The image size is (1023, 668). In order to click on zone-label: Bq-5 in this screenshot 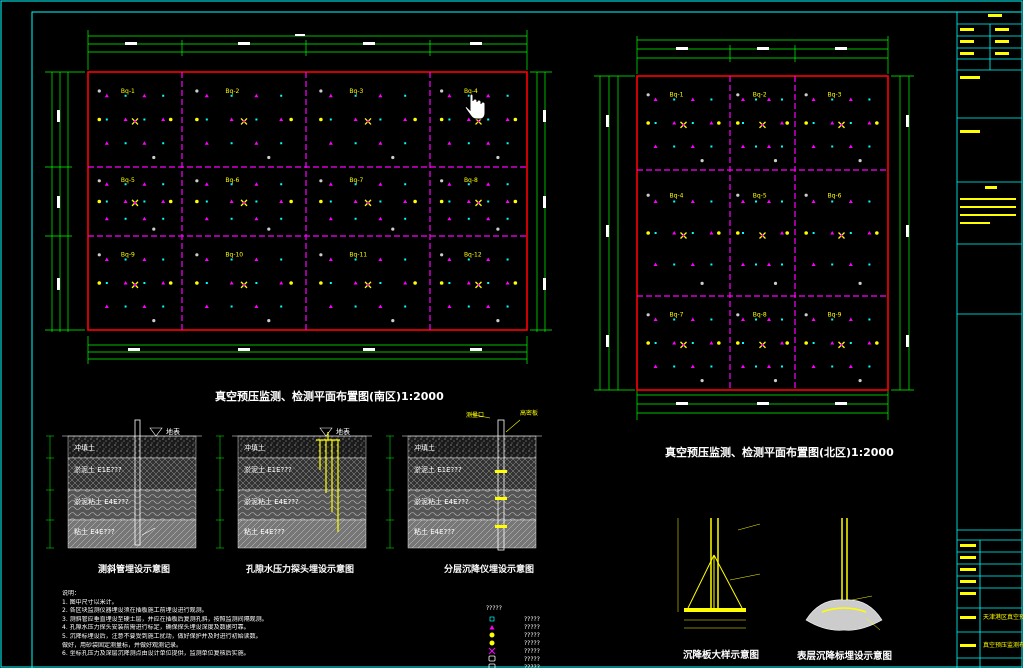, I will do `click(760, 196)`.